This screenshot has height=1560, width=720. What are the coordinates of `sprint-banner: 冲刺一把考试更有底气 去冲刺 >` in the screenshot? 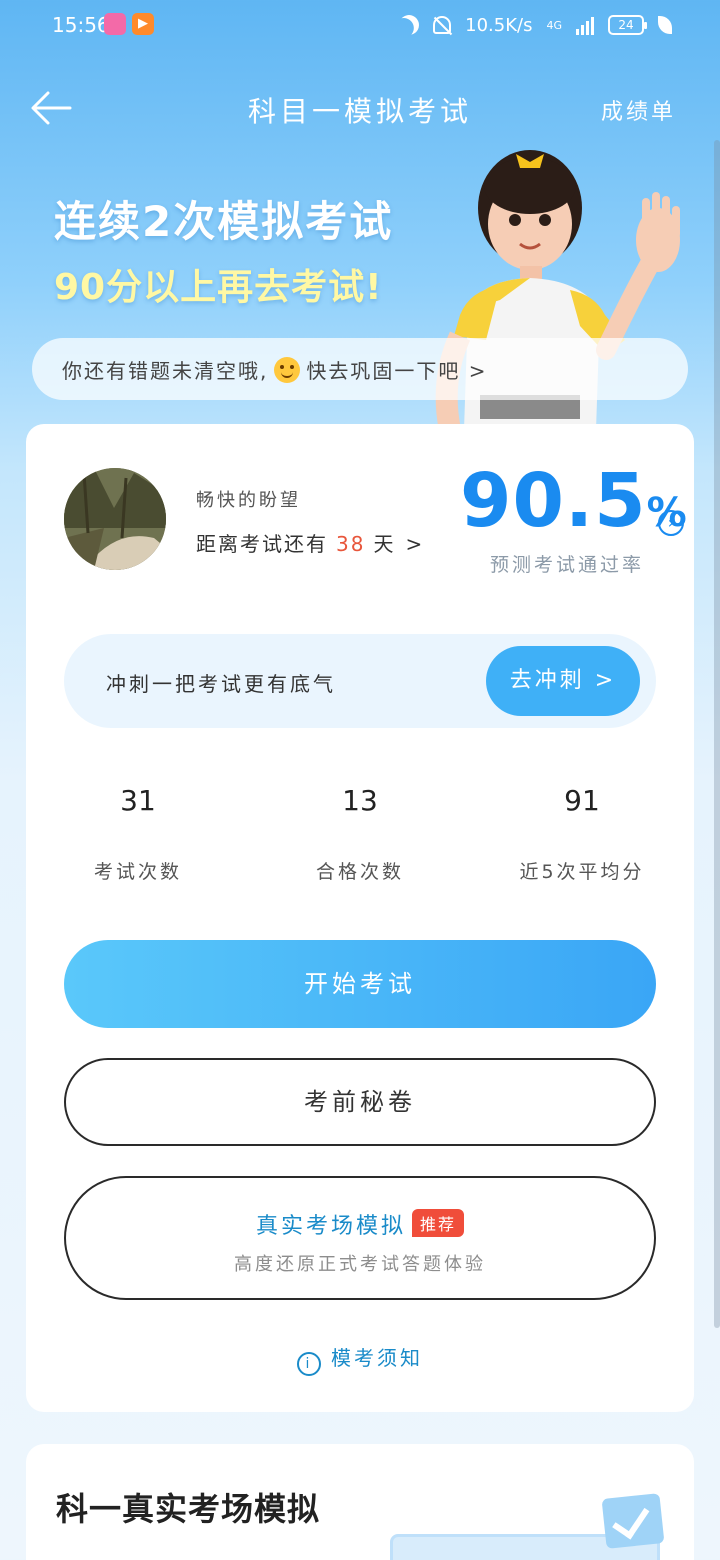 It's located at (360, 681).